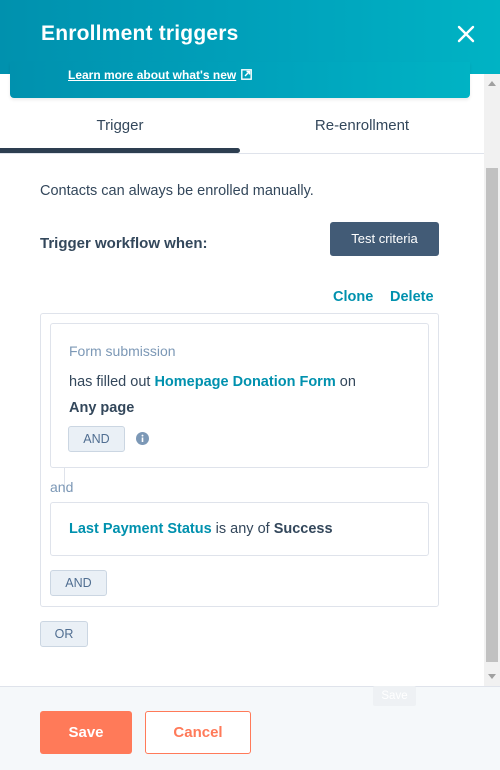 The height and width of the screenshot is (770, 500). I want to click on cancel-button: Cancel, so click(198, 732).